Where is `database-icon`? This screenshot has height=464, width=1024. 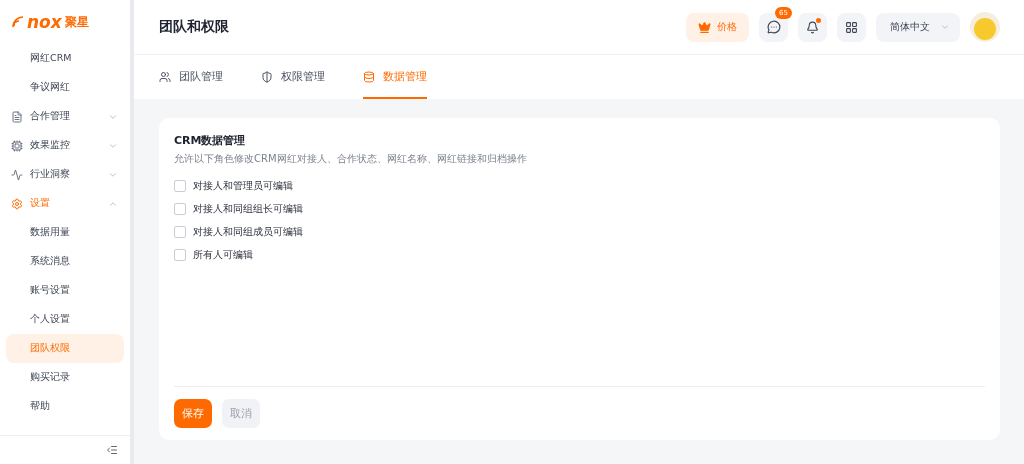
database-icon is located at coordinates (369, 77).